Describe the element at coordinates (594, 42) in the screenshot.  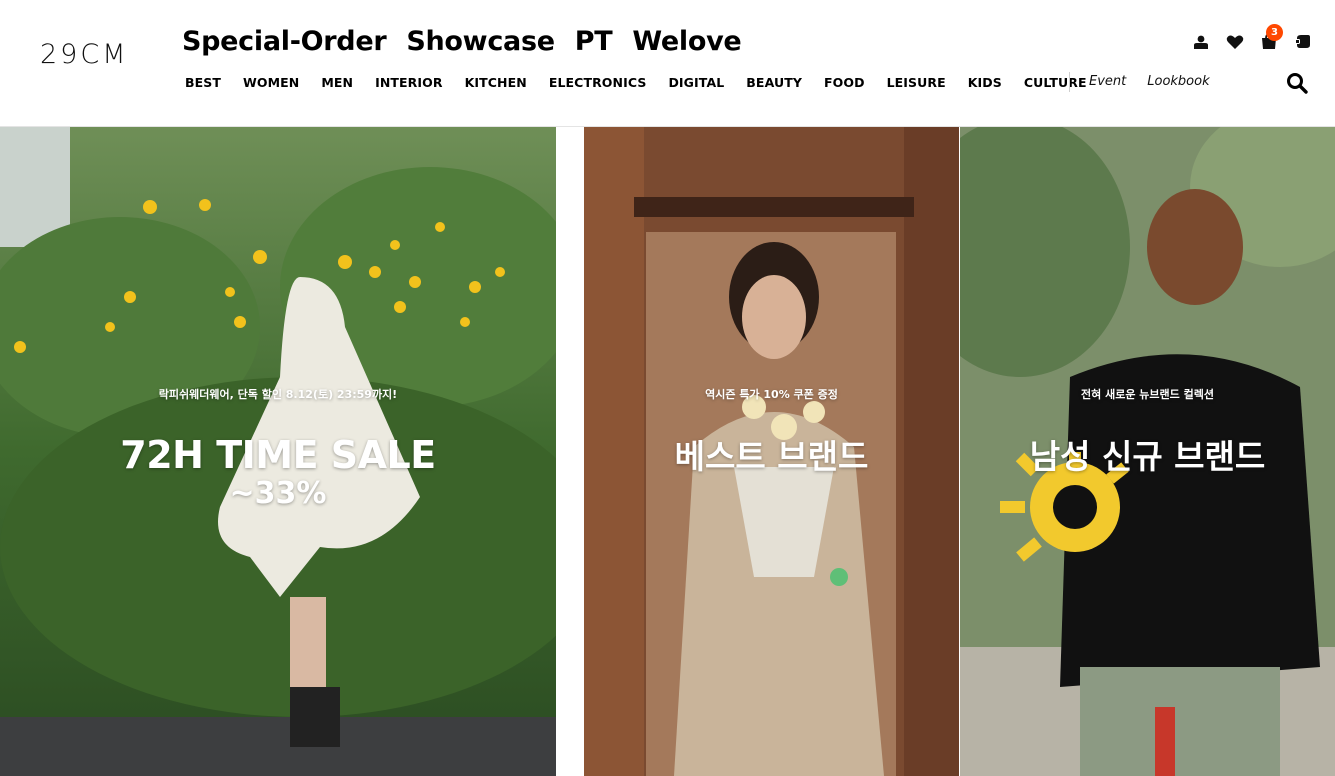
I see `top-nav-pt: PT` at that location.